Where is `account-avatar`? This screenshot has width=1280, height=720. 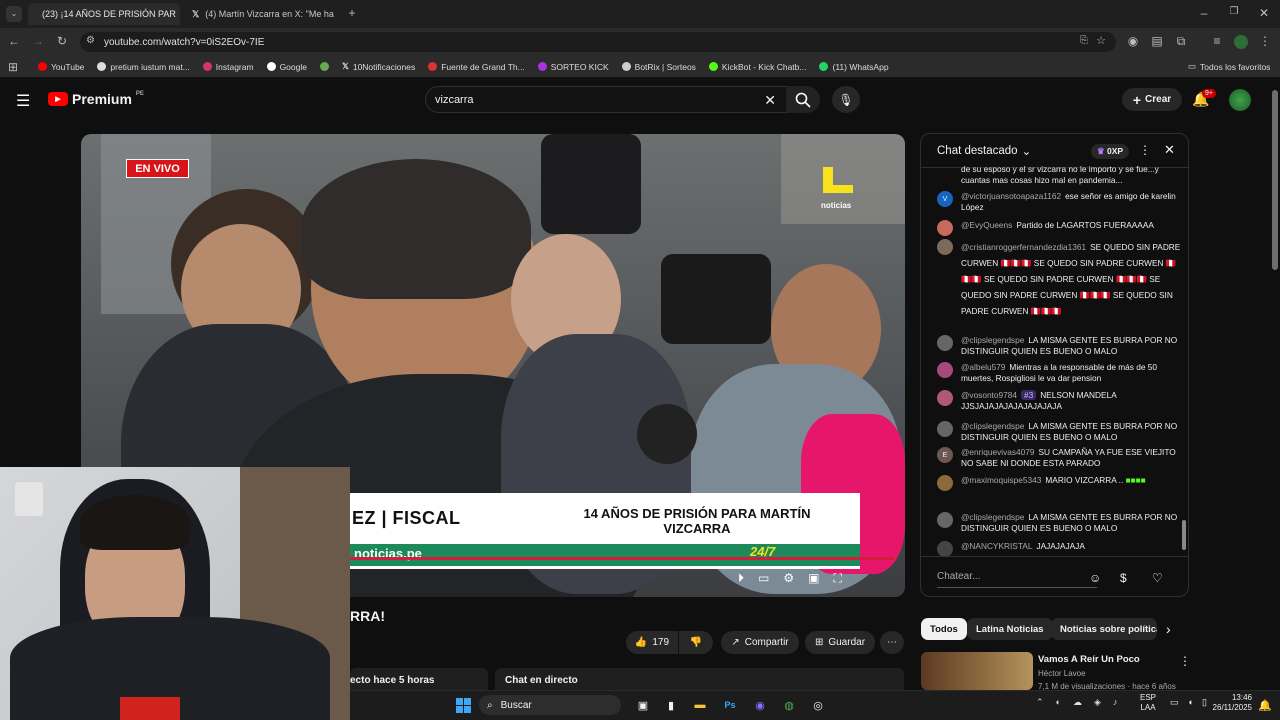
account-avatar is located at coordinates (1240, 100).